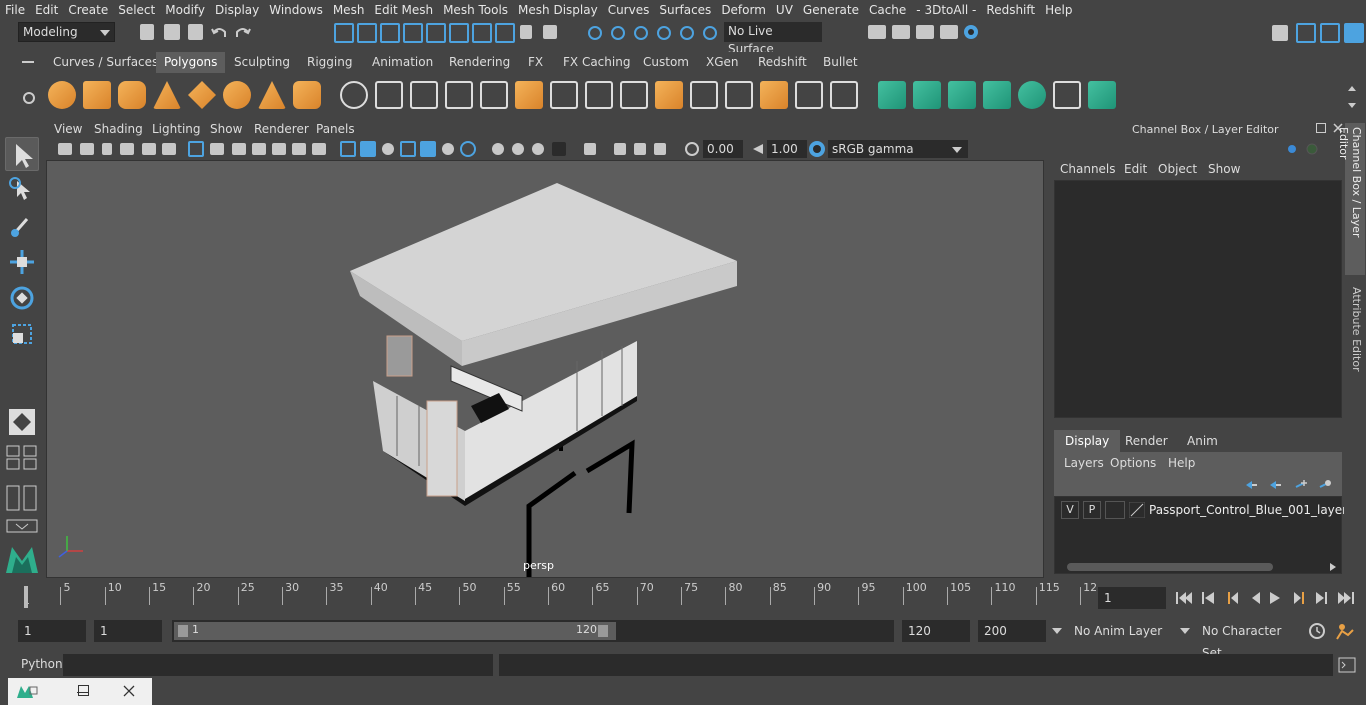 Image resolution: width=1366 pixels, height=705 pixels. Describe the element at coordinates (559, 149) in the screenshot. I see `depth-of-field-icon` at that location.